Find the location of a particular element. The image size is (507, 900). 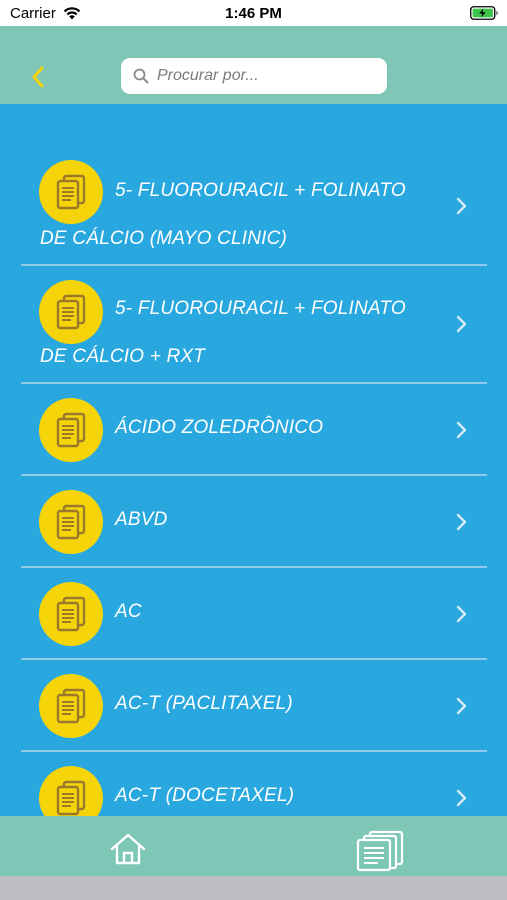

status-time: 1:46 PM is located at coordinates (253, 13).